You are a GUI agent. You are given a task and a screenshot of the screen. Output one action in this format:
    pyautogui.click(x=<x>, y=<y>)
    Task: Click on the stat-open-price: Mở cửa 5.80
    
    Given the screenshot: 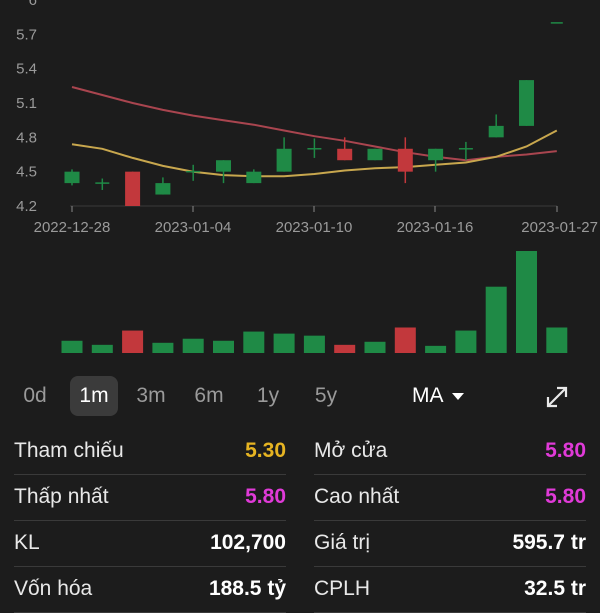 What is the action you would take?
    pyautogui.click(x=450, y=451)
    